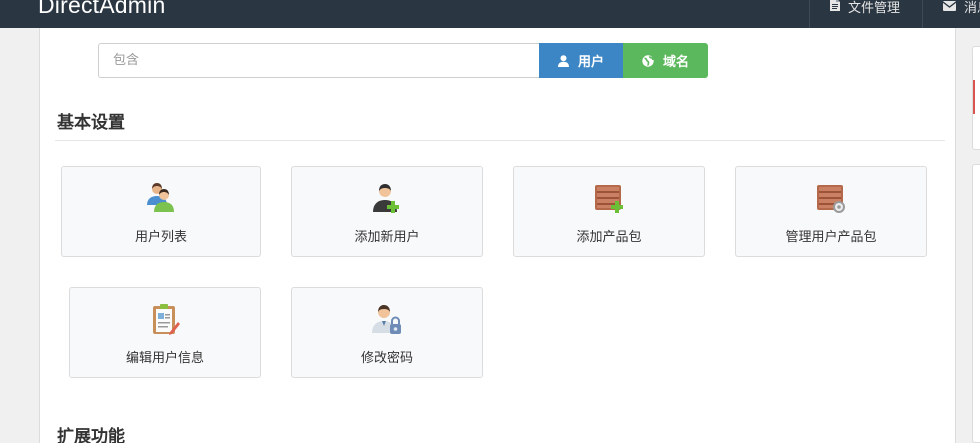  I want to click on users-icon, so click(161, 198).